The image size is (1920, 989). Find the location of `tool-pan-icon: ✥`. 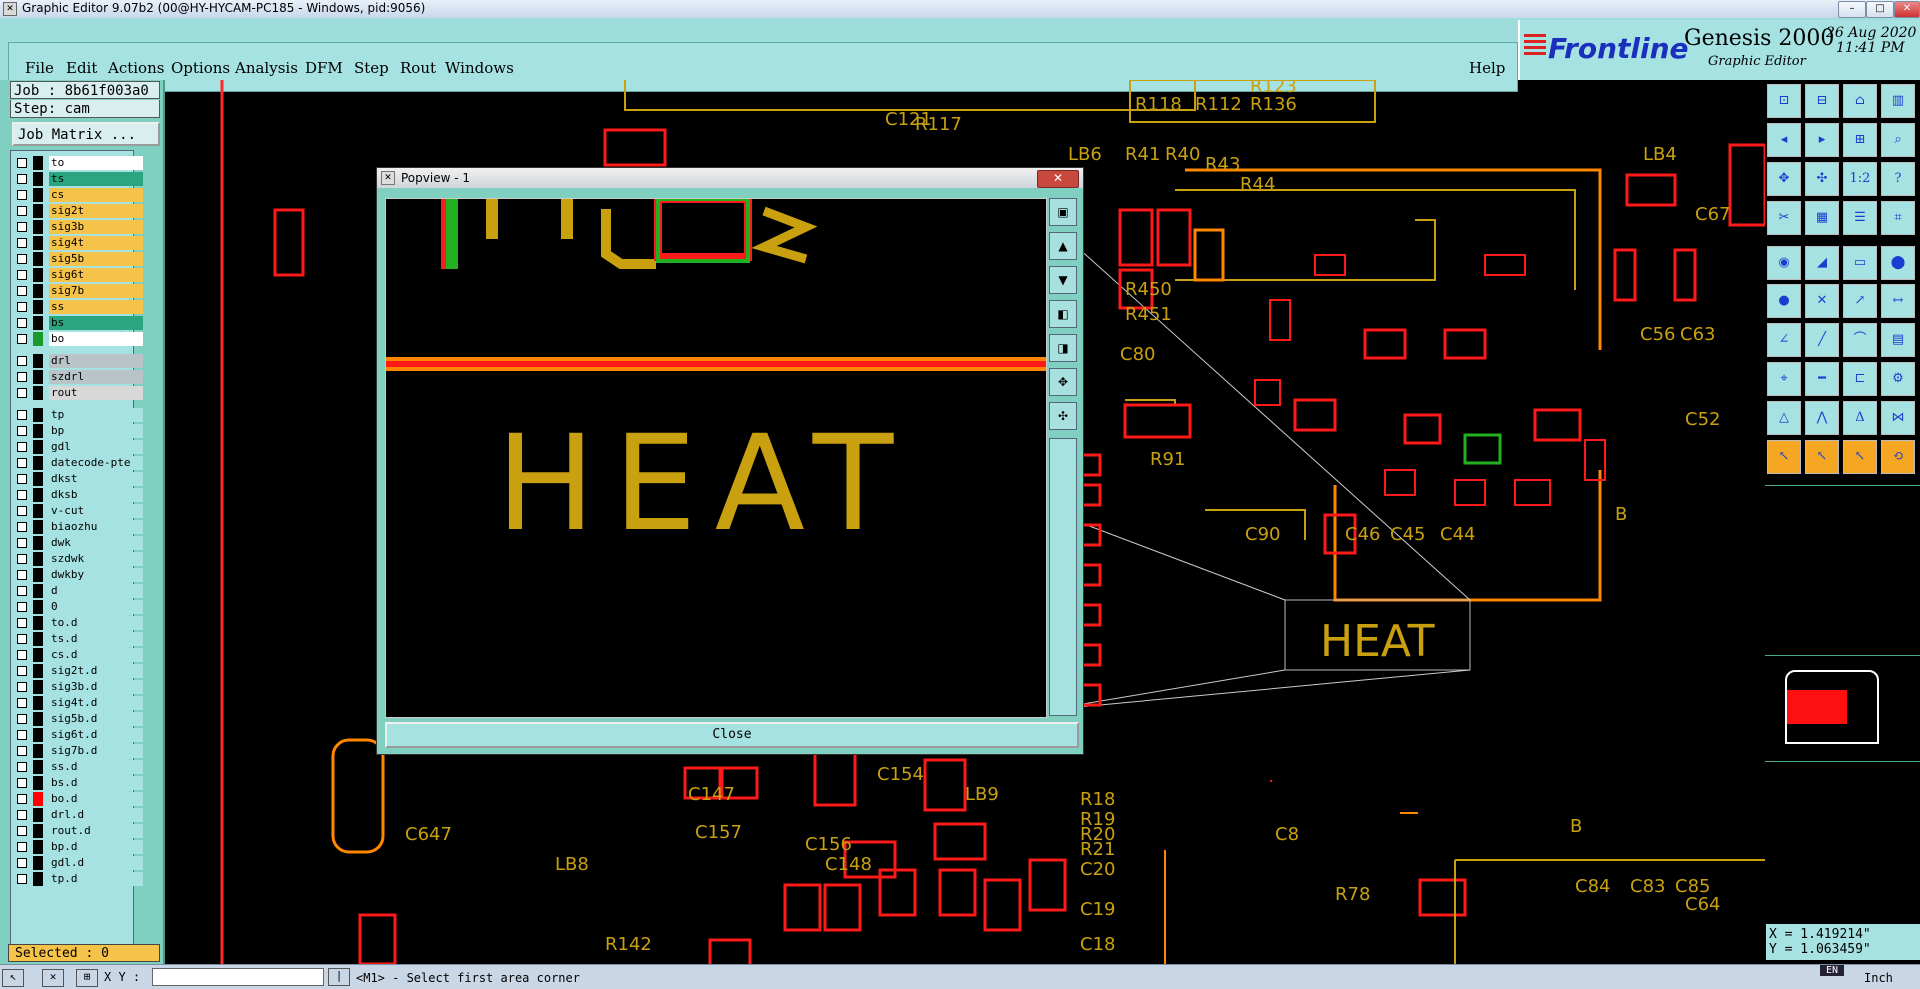

tool-pan-icon: ✥ is located at coordinates (1784, 179).